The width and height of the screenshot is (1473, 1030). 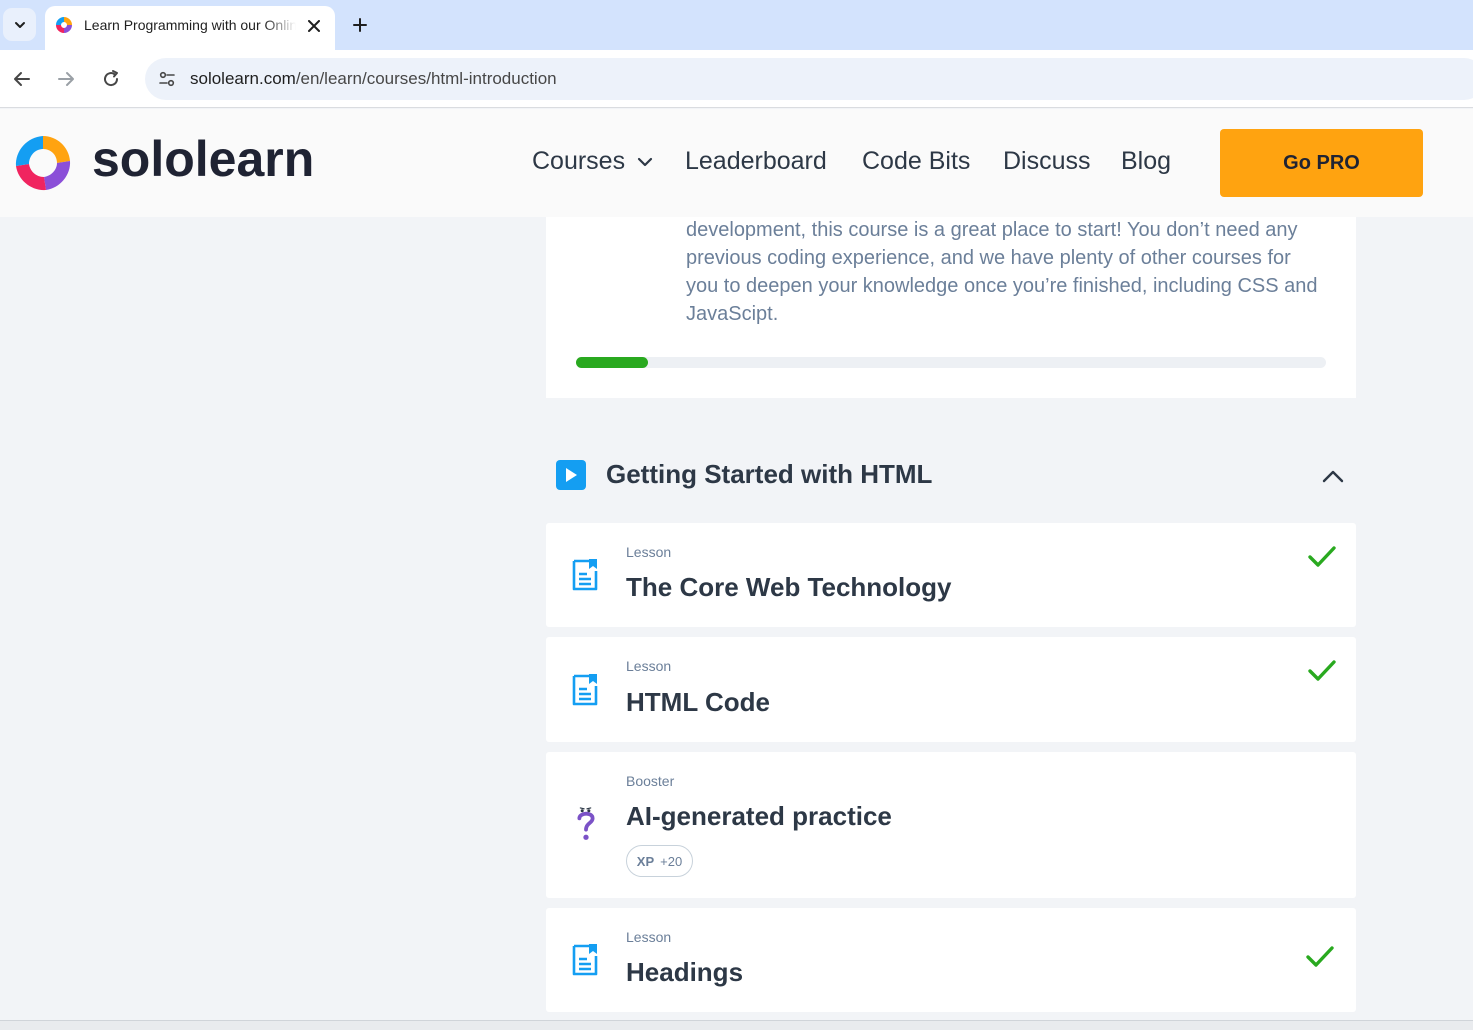 What do you see at coordinates (243, 78) in the screenshot?
I see `url-host: sololearn.com` at bounding box center [243, 78].